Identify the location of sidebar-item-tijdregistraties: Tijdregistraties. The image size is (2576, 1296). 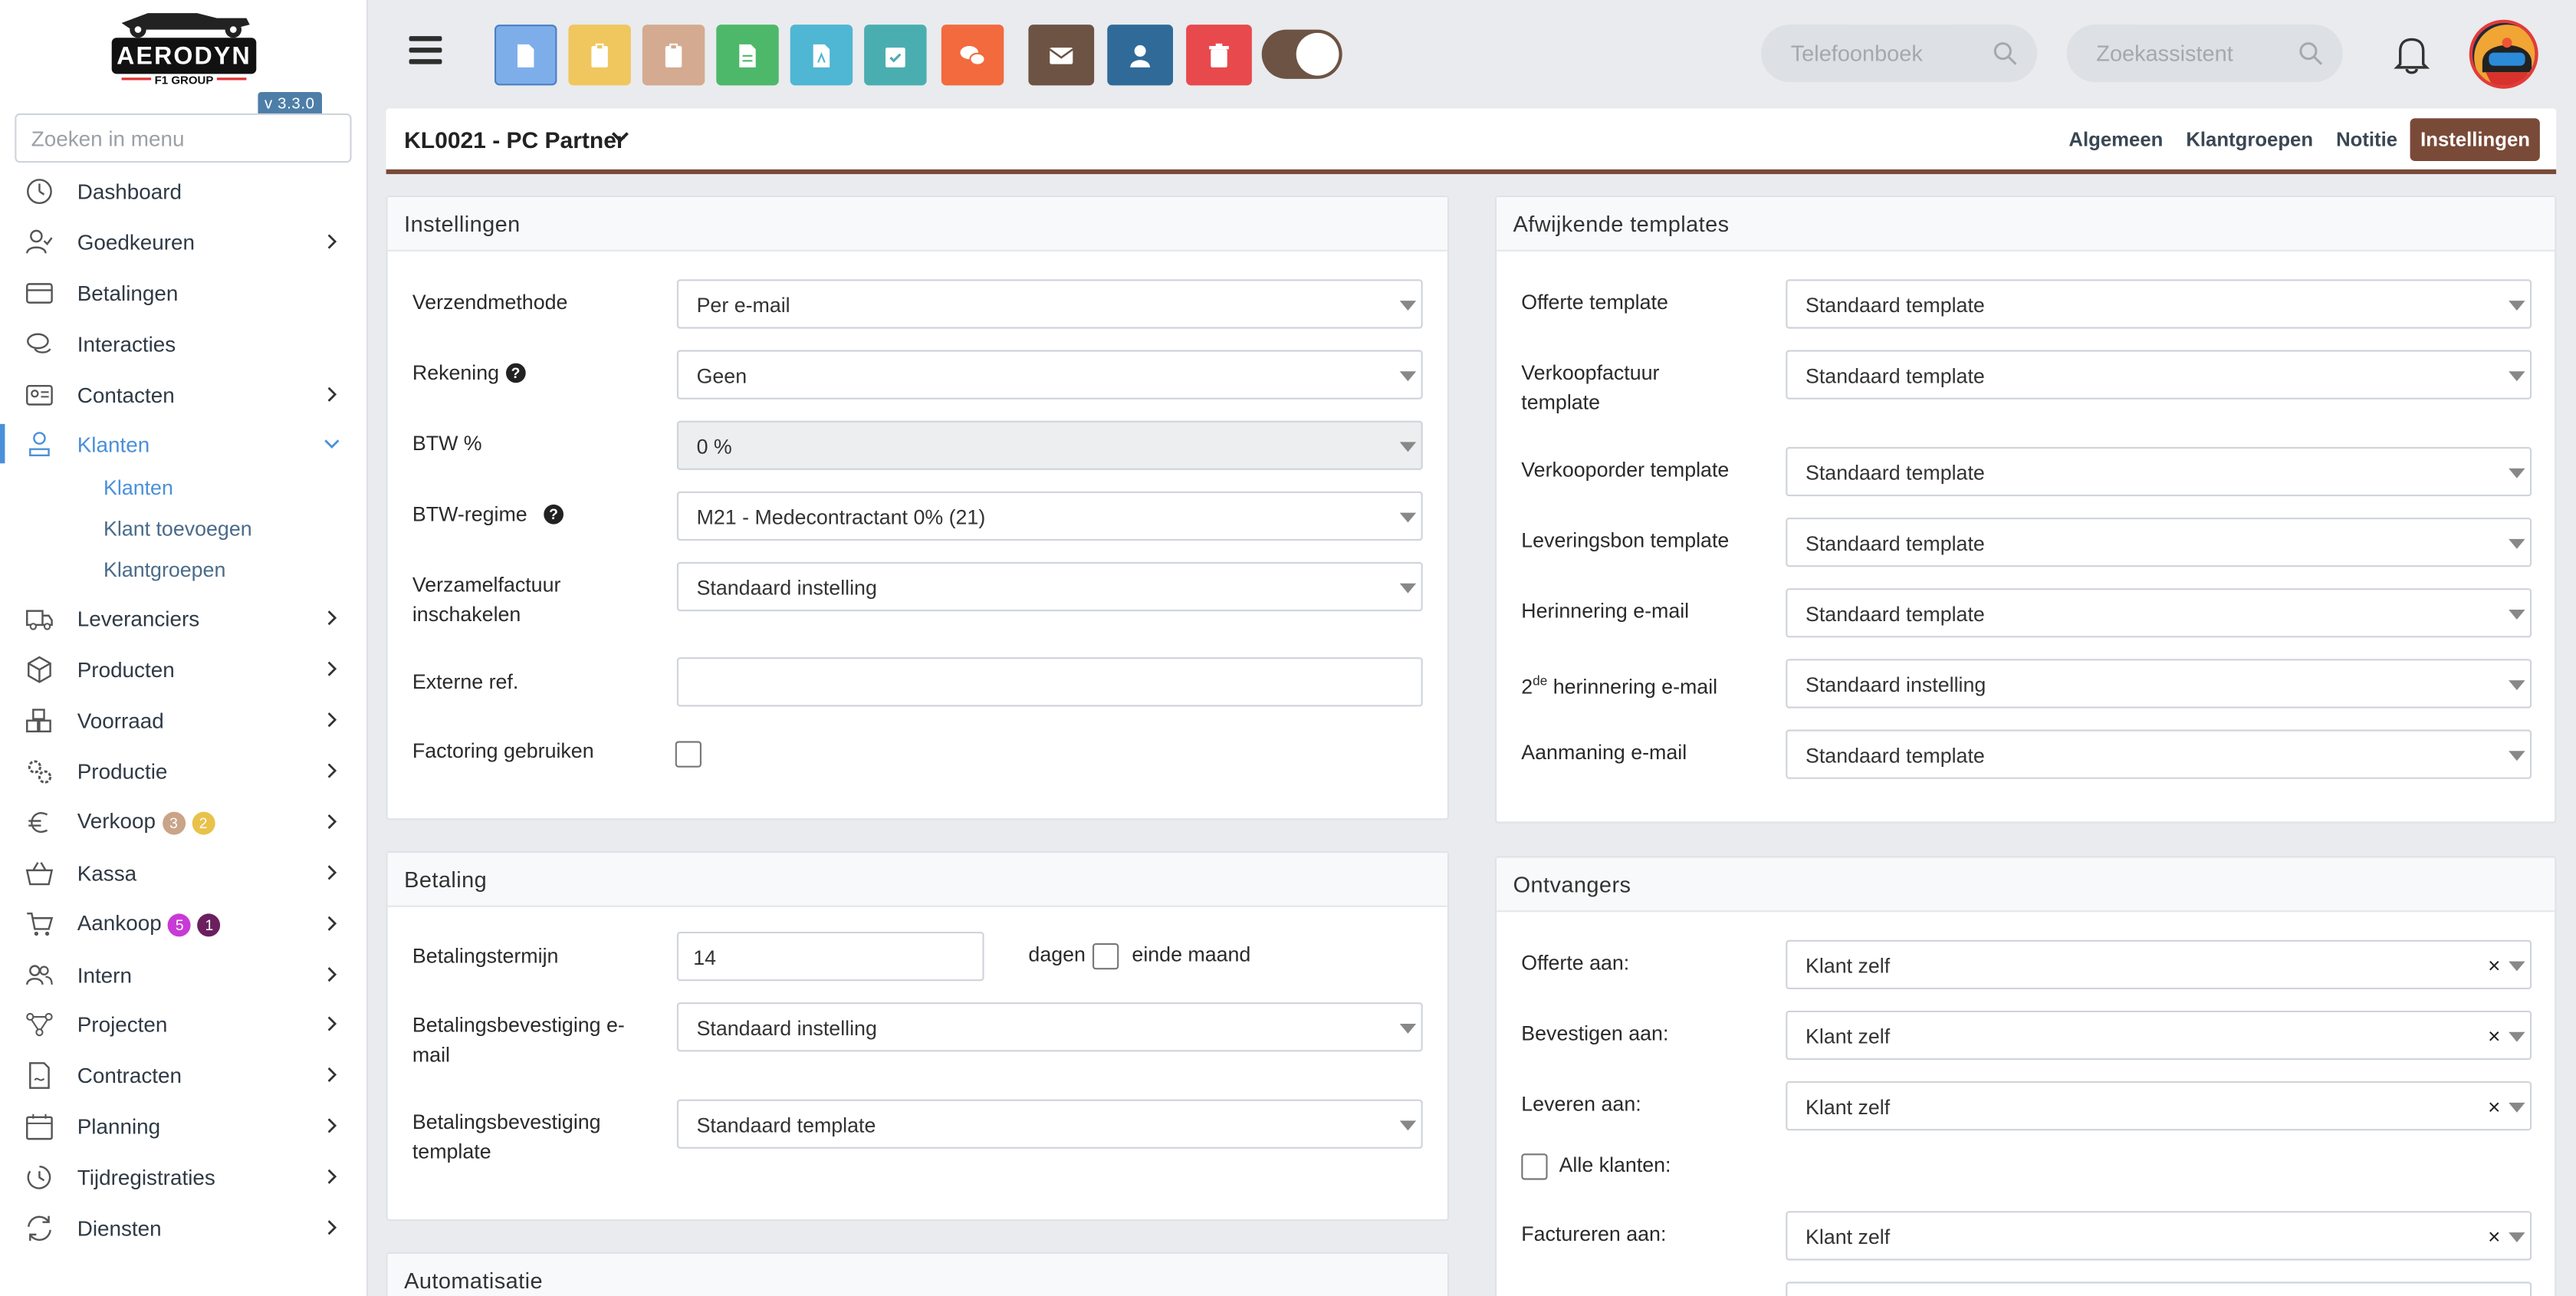
(183, 1177).